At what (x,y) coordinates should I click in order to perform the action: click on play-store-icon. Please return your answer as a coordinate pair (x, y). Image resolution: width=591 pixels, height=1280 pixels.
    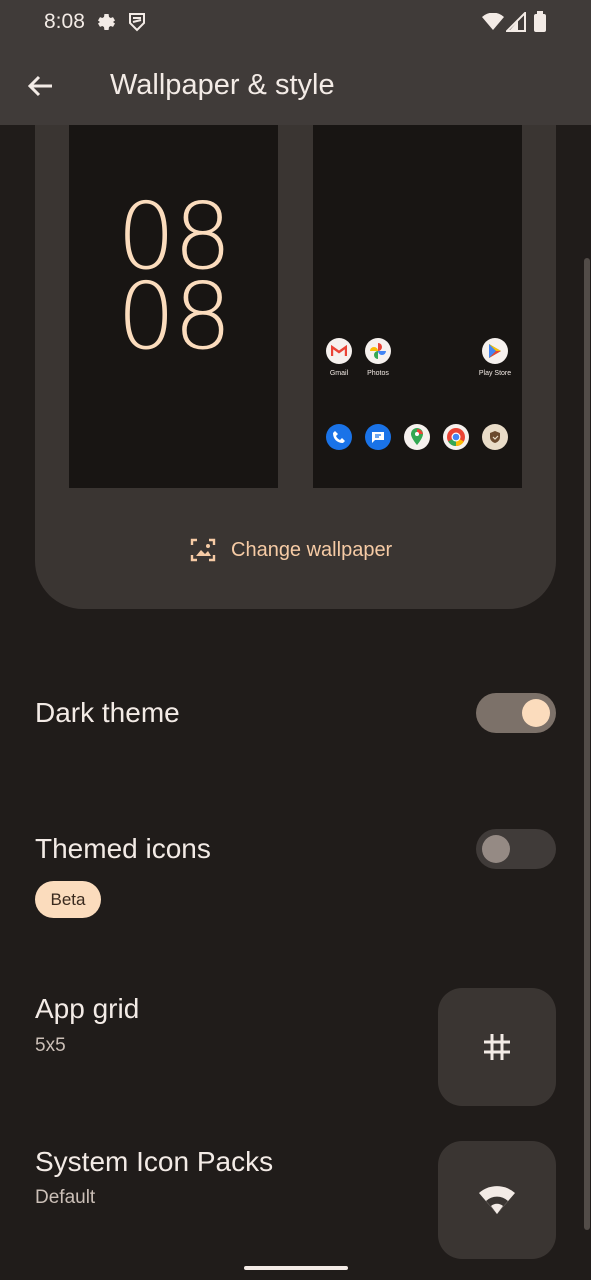
    Looking at the image, I should click on (495, 351).